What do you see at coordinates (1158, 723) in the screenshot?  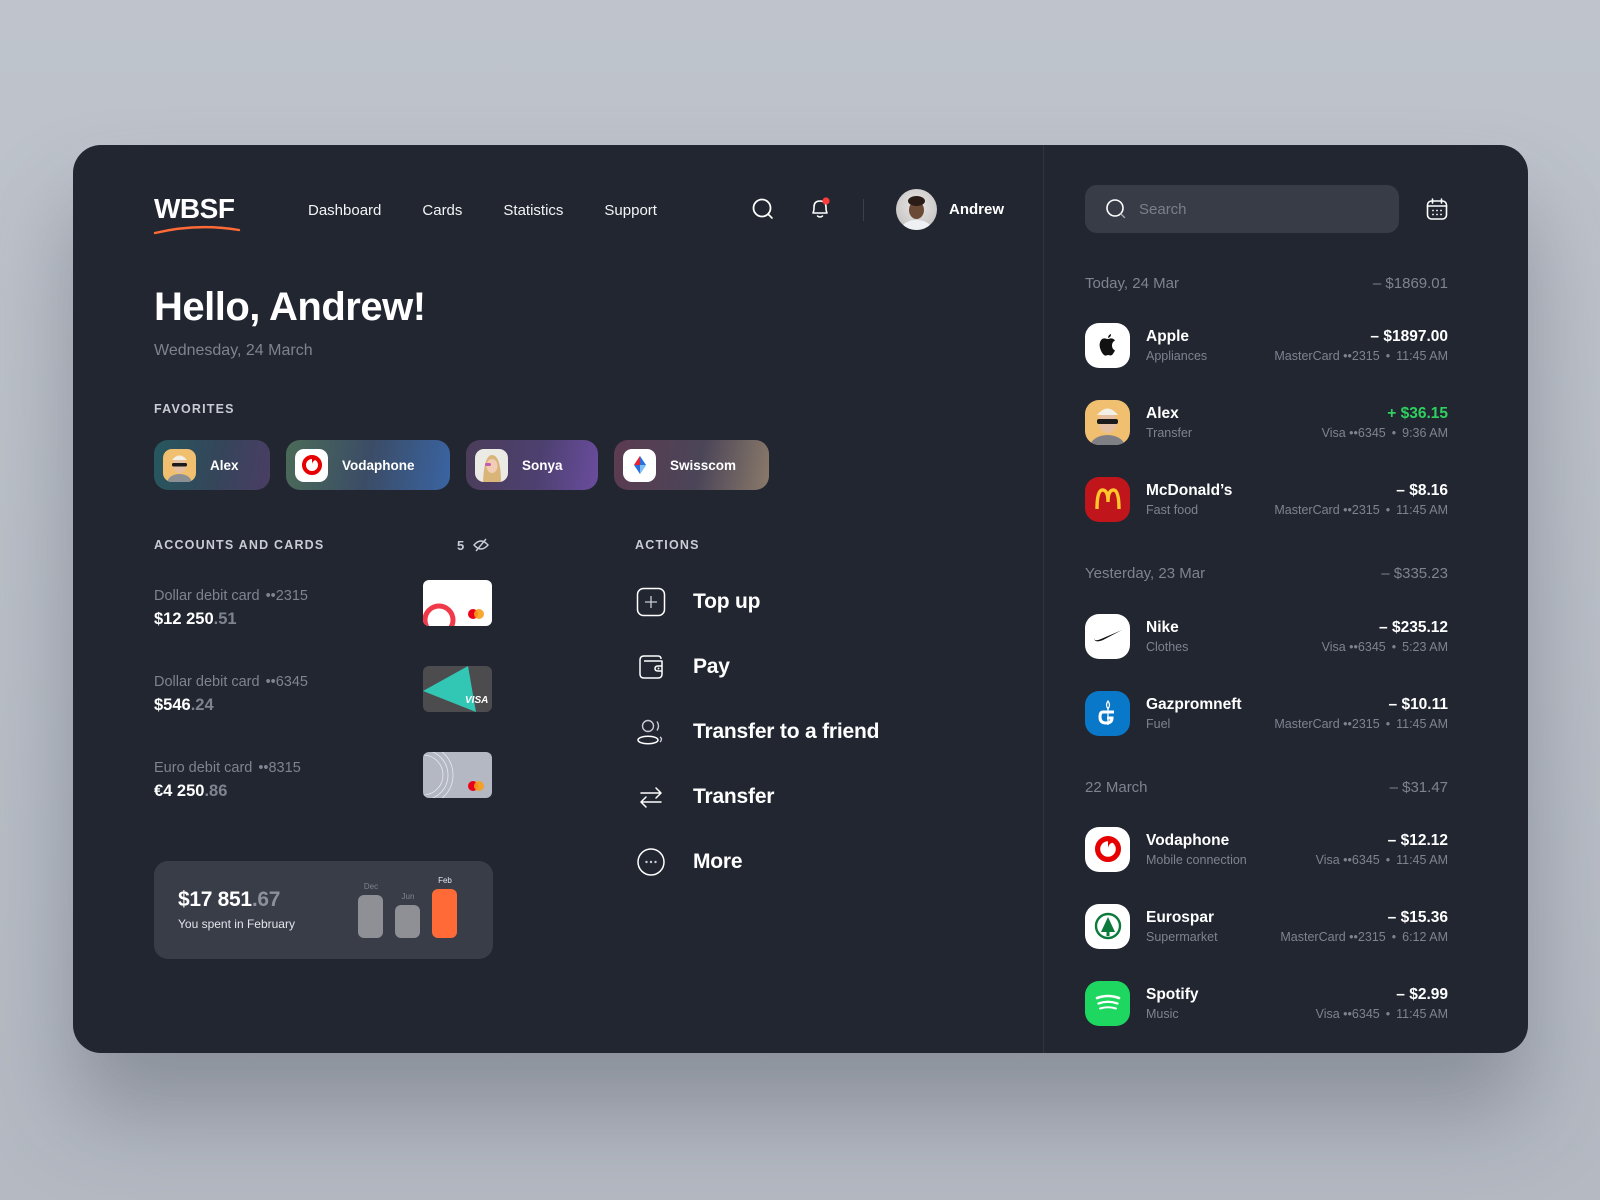 I see `merchant-category: Fuel` at bounding box center [1158, 723].